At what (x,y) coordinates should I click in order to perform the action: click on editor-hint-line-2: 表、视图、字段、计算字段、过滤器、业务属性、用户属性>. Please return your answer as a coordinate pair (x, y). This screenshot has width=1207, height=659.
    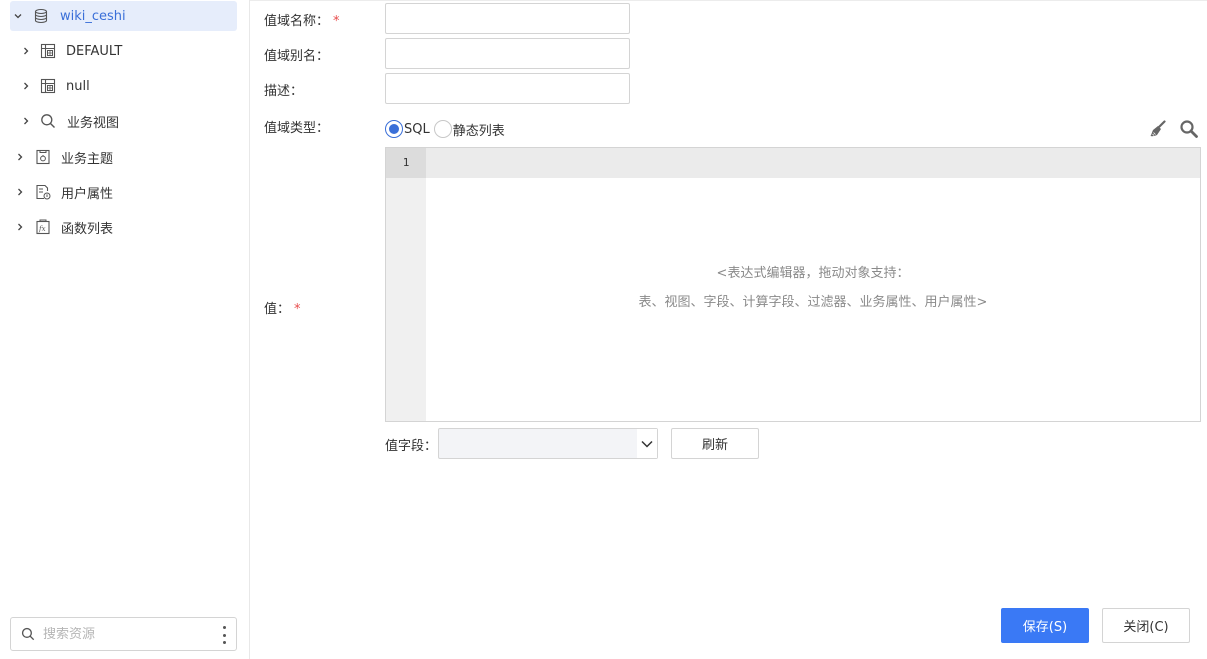
    Looking at the image, I should click on (813, 302).